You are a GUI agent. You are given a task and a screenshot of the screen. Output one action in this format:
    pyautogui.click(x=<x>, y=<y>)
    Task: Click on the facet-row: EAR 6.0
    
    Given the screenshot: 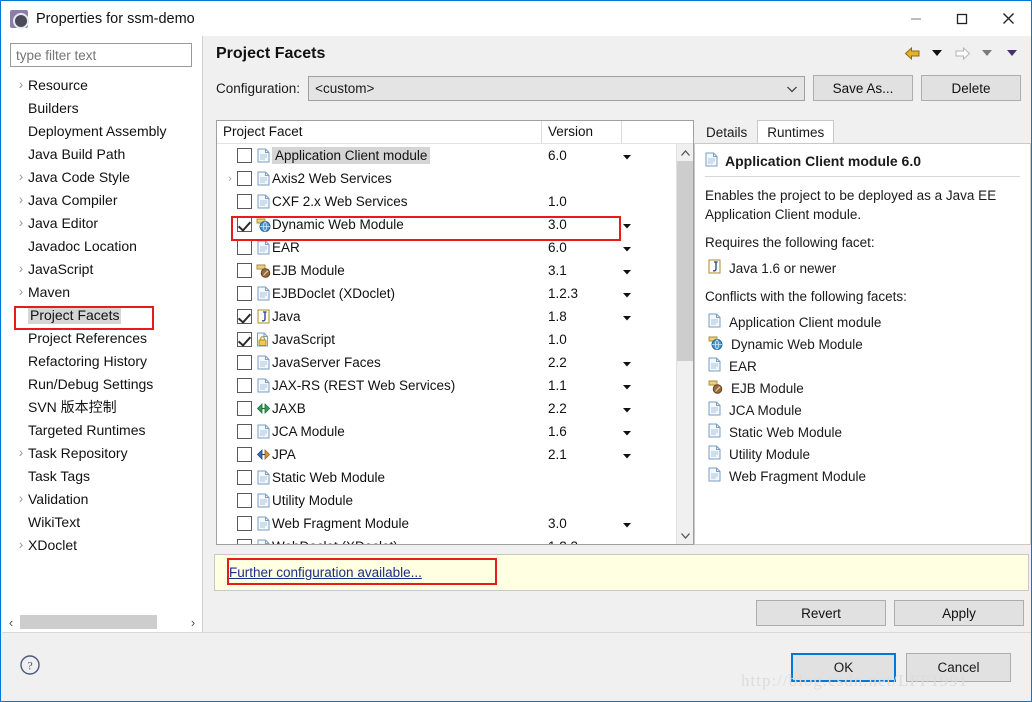 What is the action you would take?
    pyautogui.click(x=455, y=247)
    